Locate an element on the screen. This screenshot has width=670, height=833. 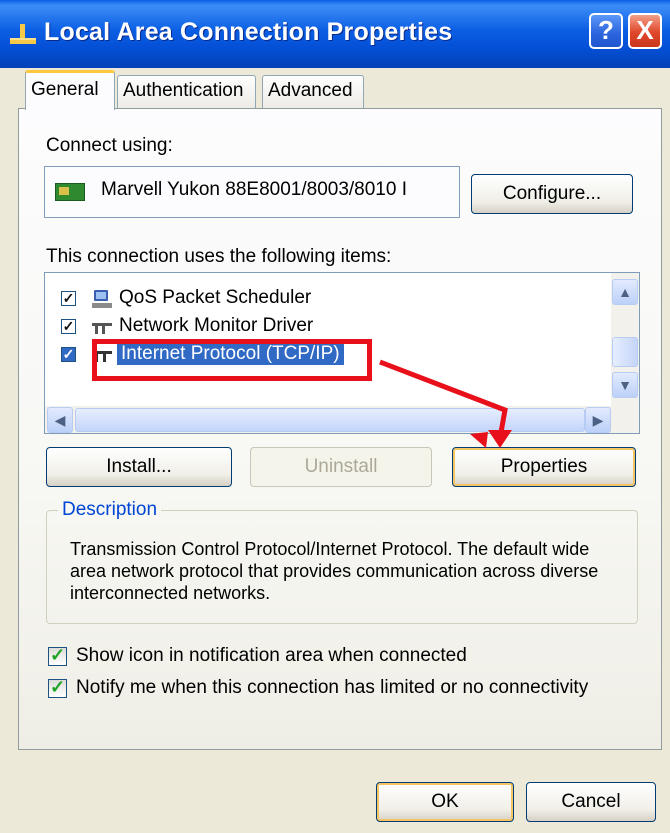
horizontal-scrollbar: ◀ ▶ is located at coordinates (329, 419).